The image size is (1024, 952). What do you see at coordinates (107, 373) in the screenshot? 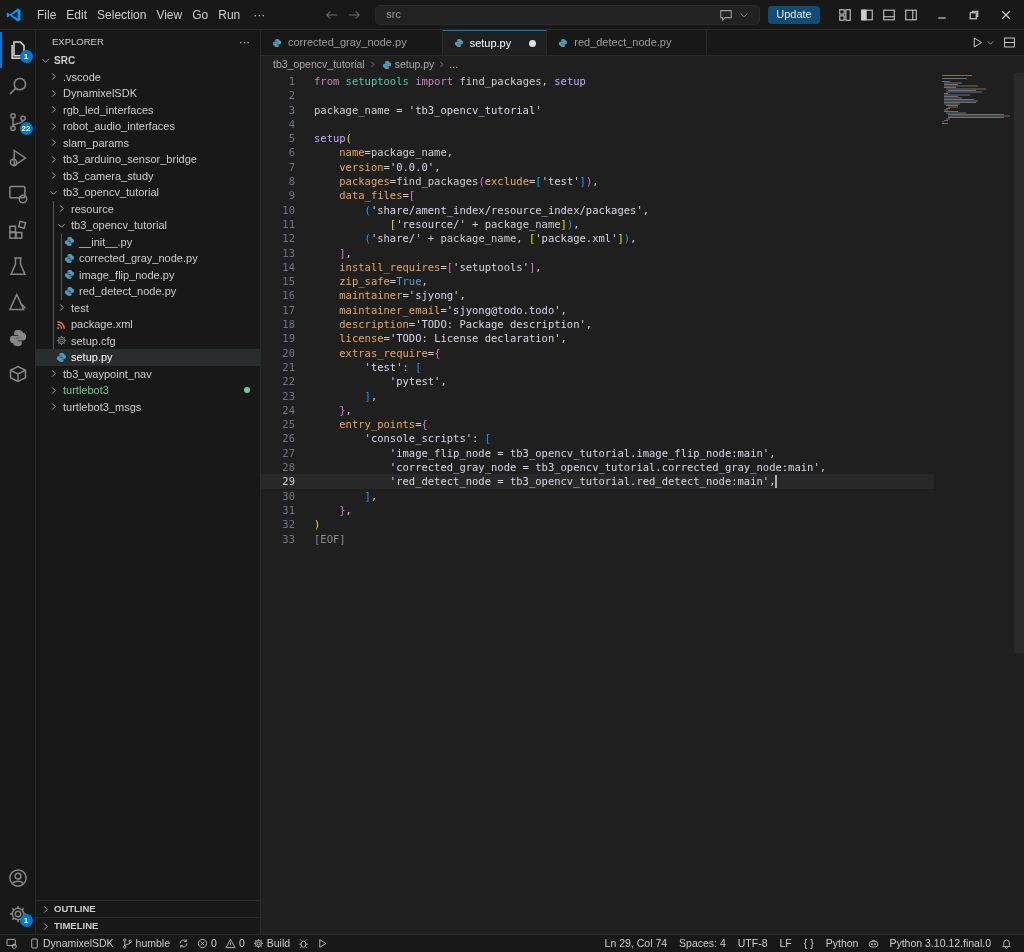
I see `folder-entry: tb3_waypoint_nav` at bounding box center [107, 373].